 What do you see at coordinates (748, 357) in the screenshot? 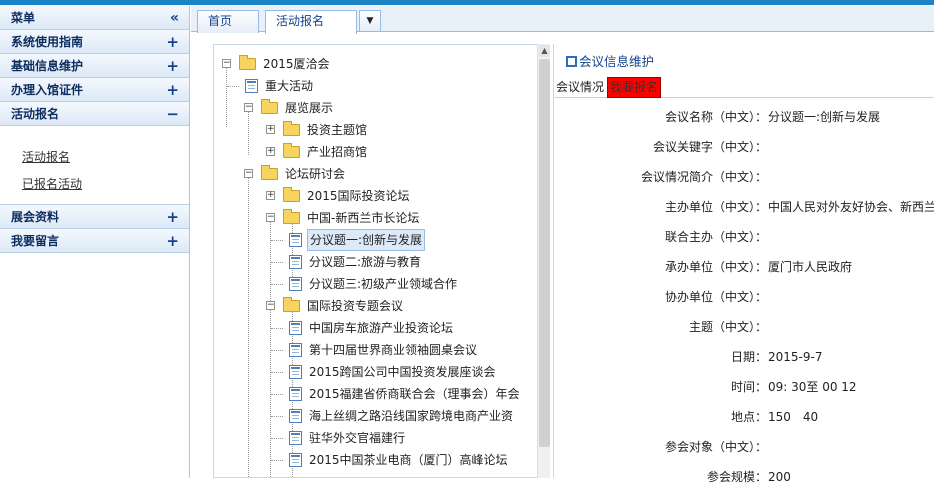
I see `field-label: 日期：` at bounding box center [748, 357].